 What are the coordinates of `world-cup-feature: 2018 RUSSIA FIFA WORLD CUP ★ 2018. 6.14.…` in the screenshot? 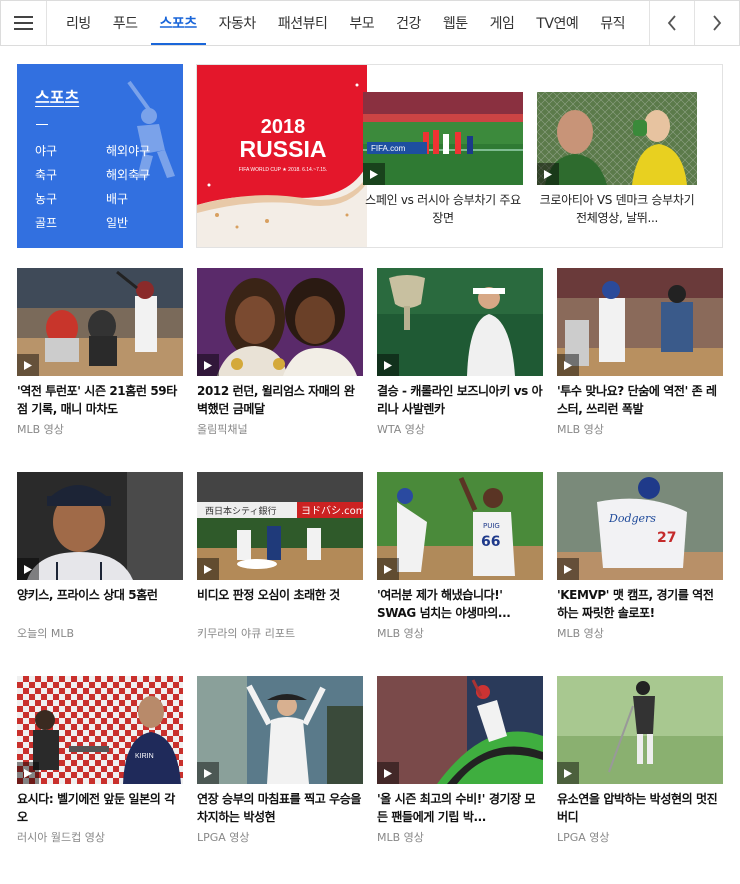 It's located at (459, 156).